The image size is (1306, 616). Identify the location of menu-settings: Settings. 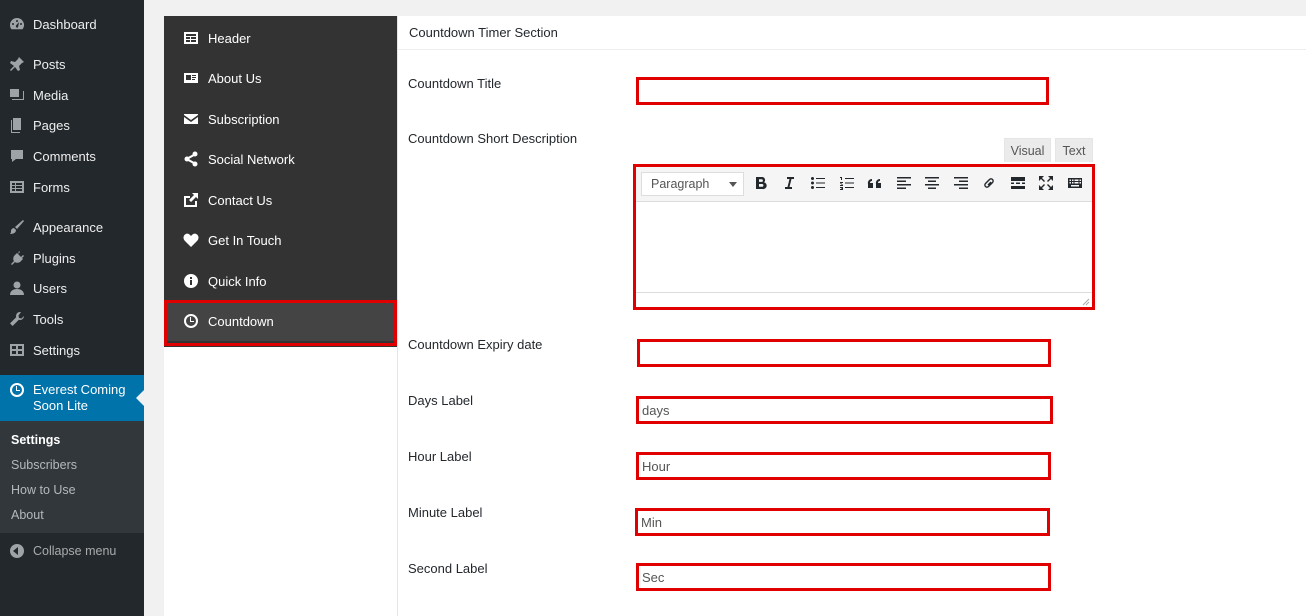
(72, 350).